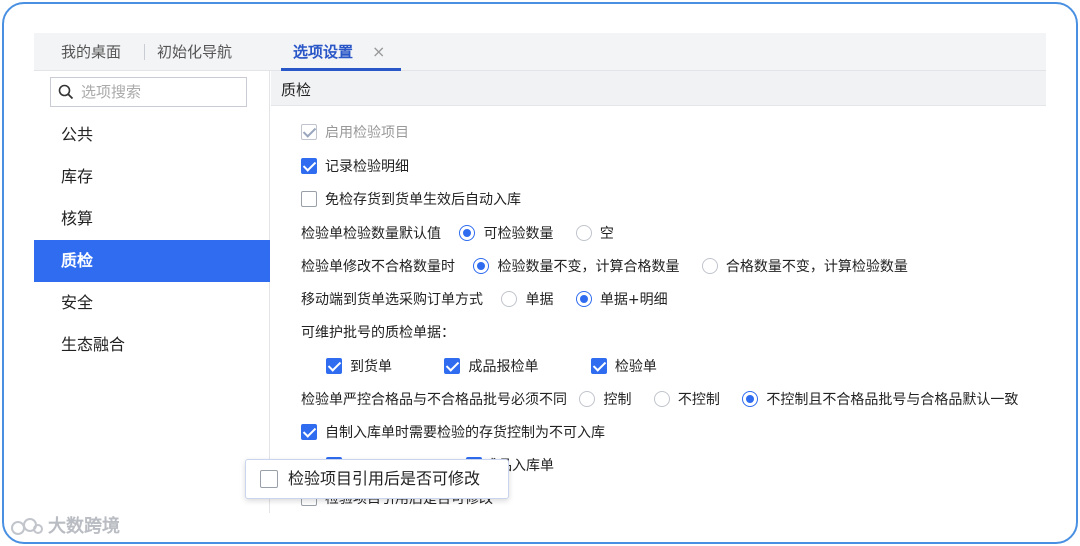  I want to click on option-enable-inspection-items: 启用检验项目, so click(355, 133).